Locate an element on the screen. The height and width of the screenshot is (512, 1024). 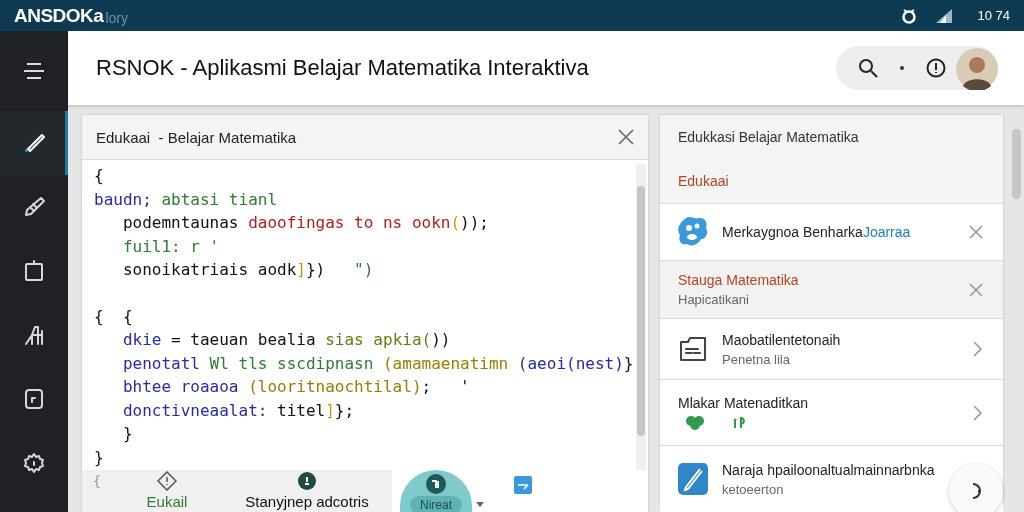
code-line: sonoikatriais aodk]}) ") is located at coordinates (248, 270).